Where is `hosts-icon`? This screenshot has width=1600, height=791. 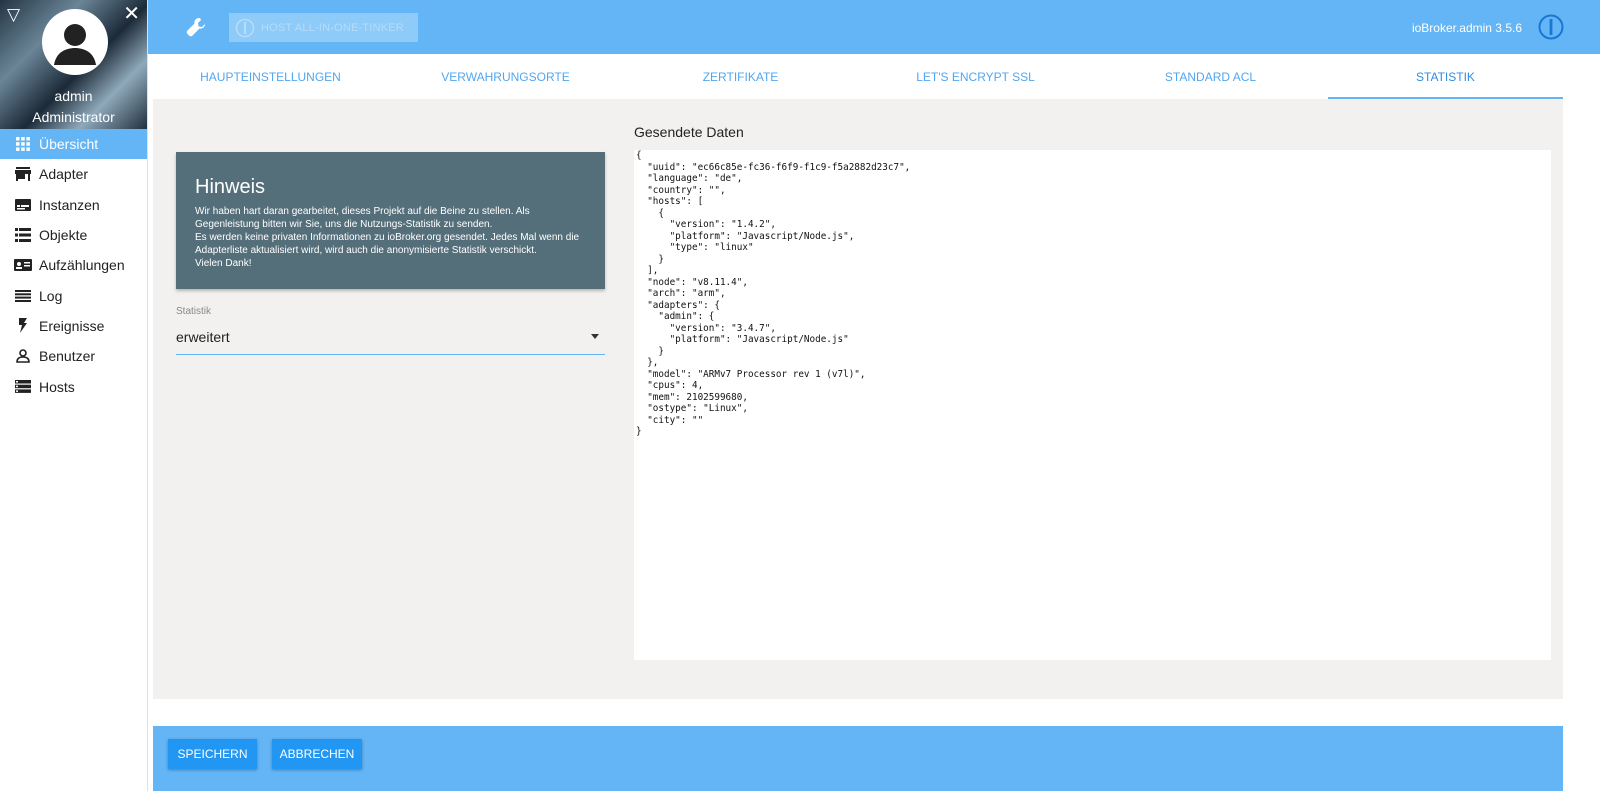 hosts-icon is located at coordinates (23, 387).